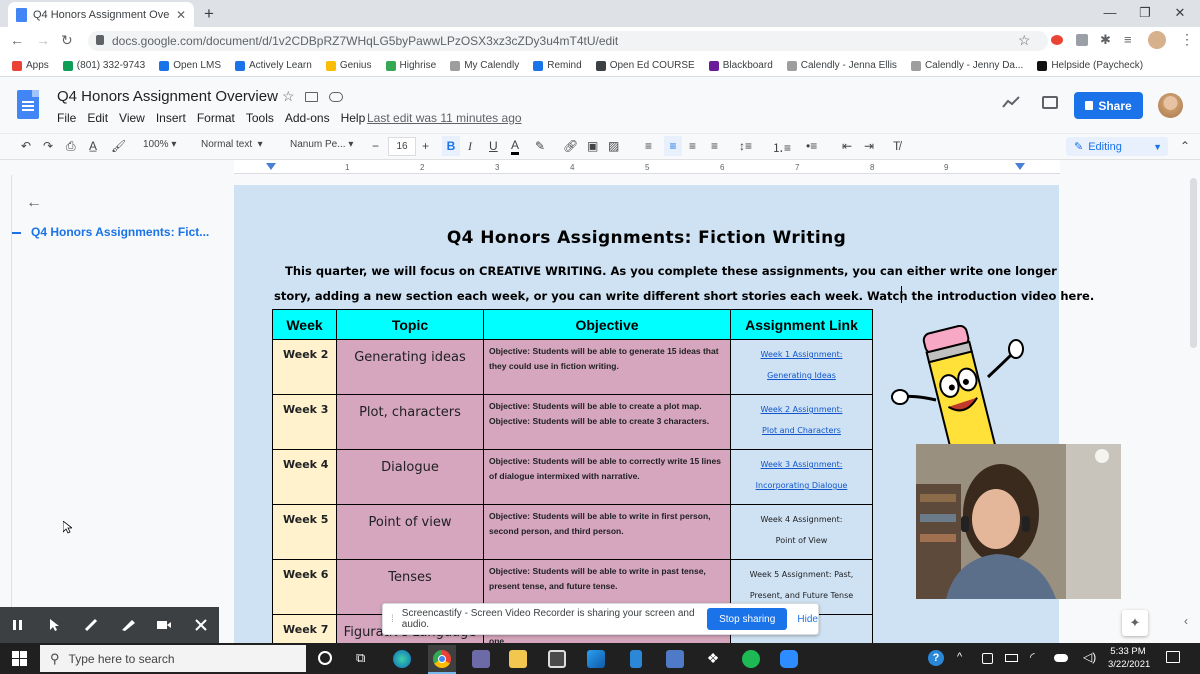 The width and height of the screenshot is (1200, 674). Describe the element at coordinates (1032, 657) in the screenshot. I see `wifi-icon: ◜` at that location.